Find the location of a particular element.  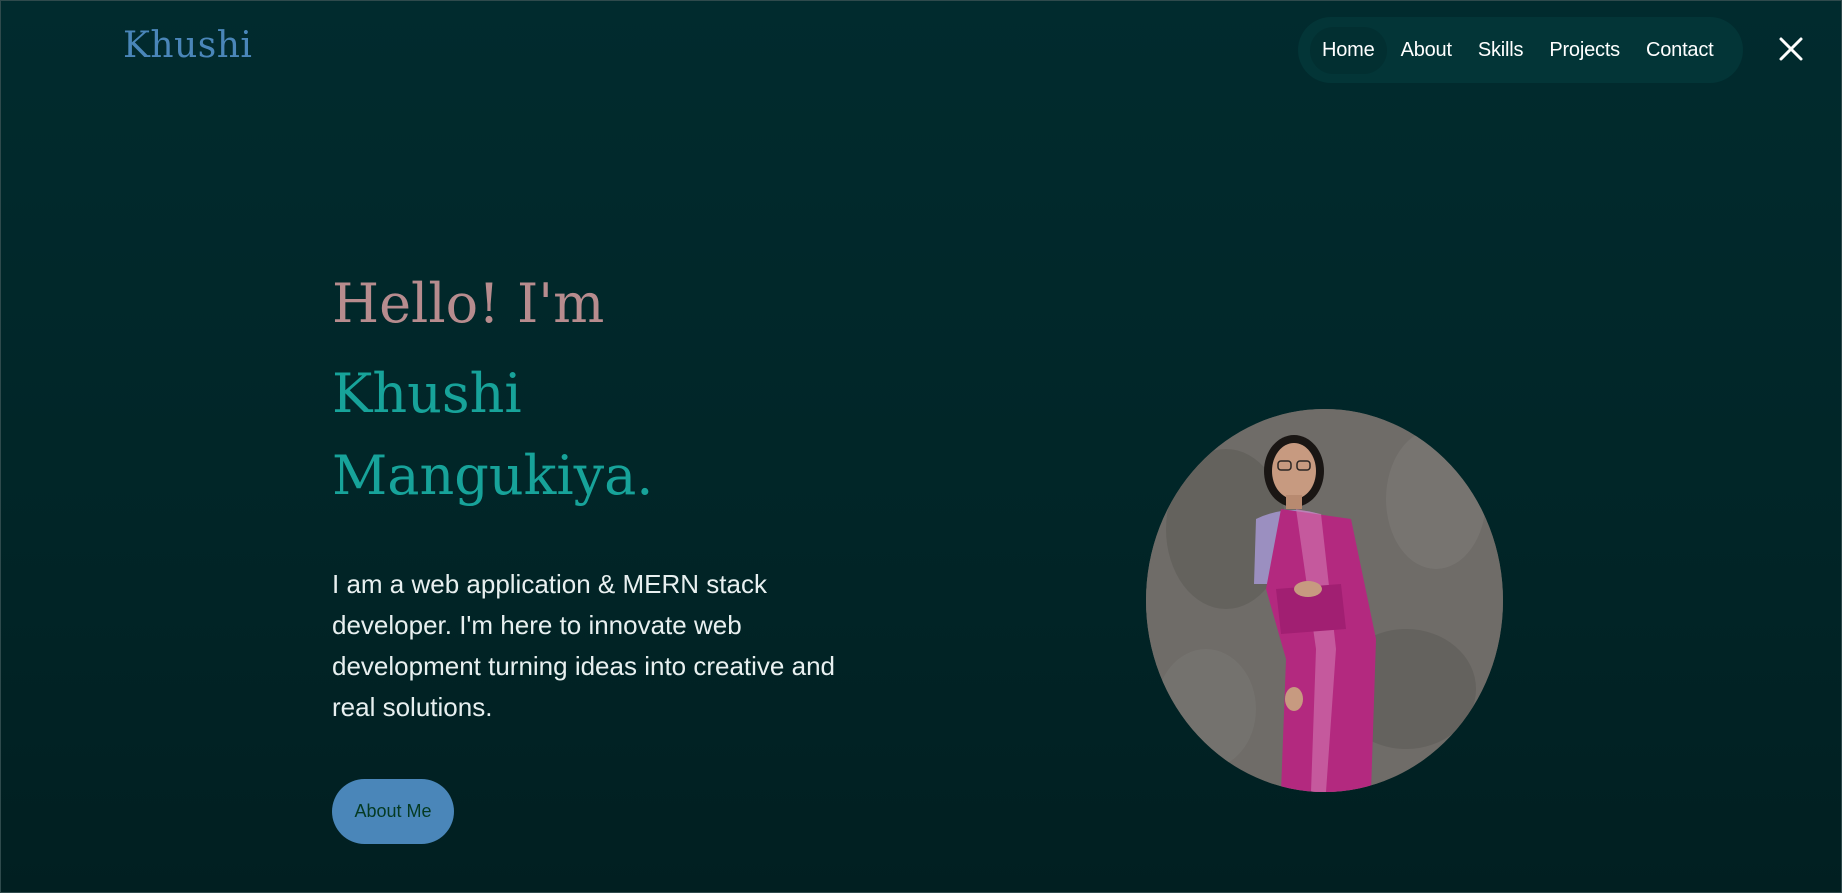

main-nav: Home About Skills Projects Contact is located at coordinates (1520, 50).